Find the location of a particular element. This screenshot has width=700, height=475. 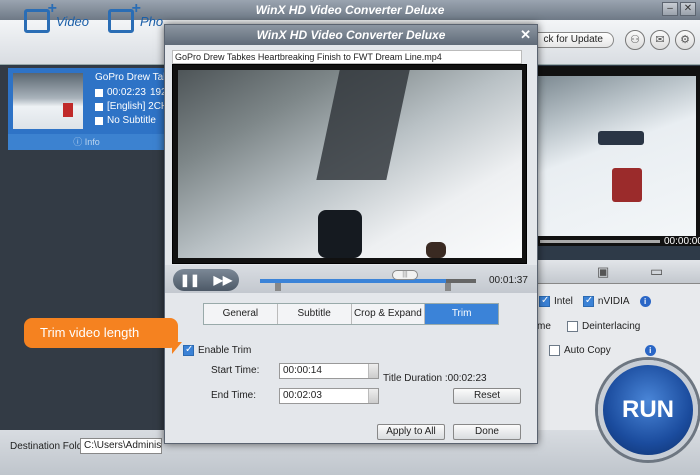

user-icon: ⚇ is located at coordinates (635, 40).